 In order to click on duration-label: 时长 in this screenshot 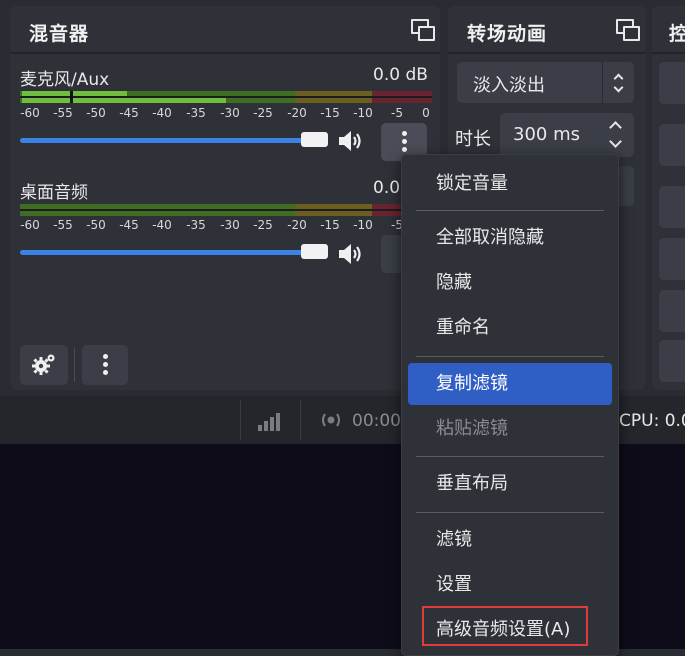, I will do `click(473, 139)`.